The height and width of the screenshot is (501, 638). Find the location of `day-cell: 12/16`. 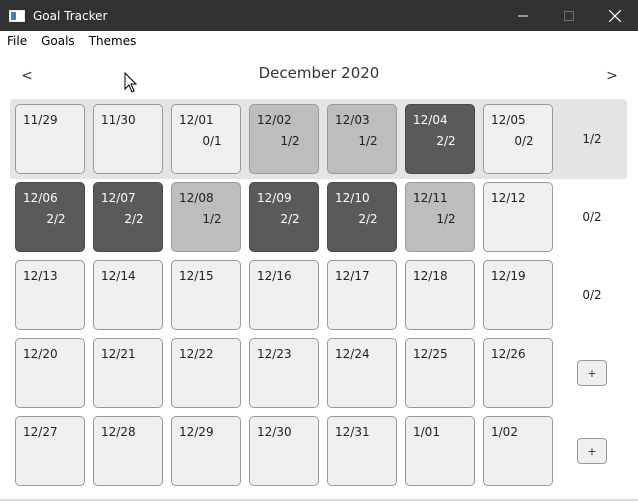

day-cell: 12/16 is located at coordinates (284, 295).